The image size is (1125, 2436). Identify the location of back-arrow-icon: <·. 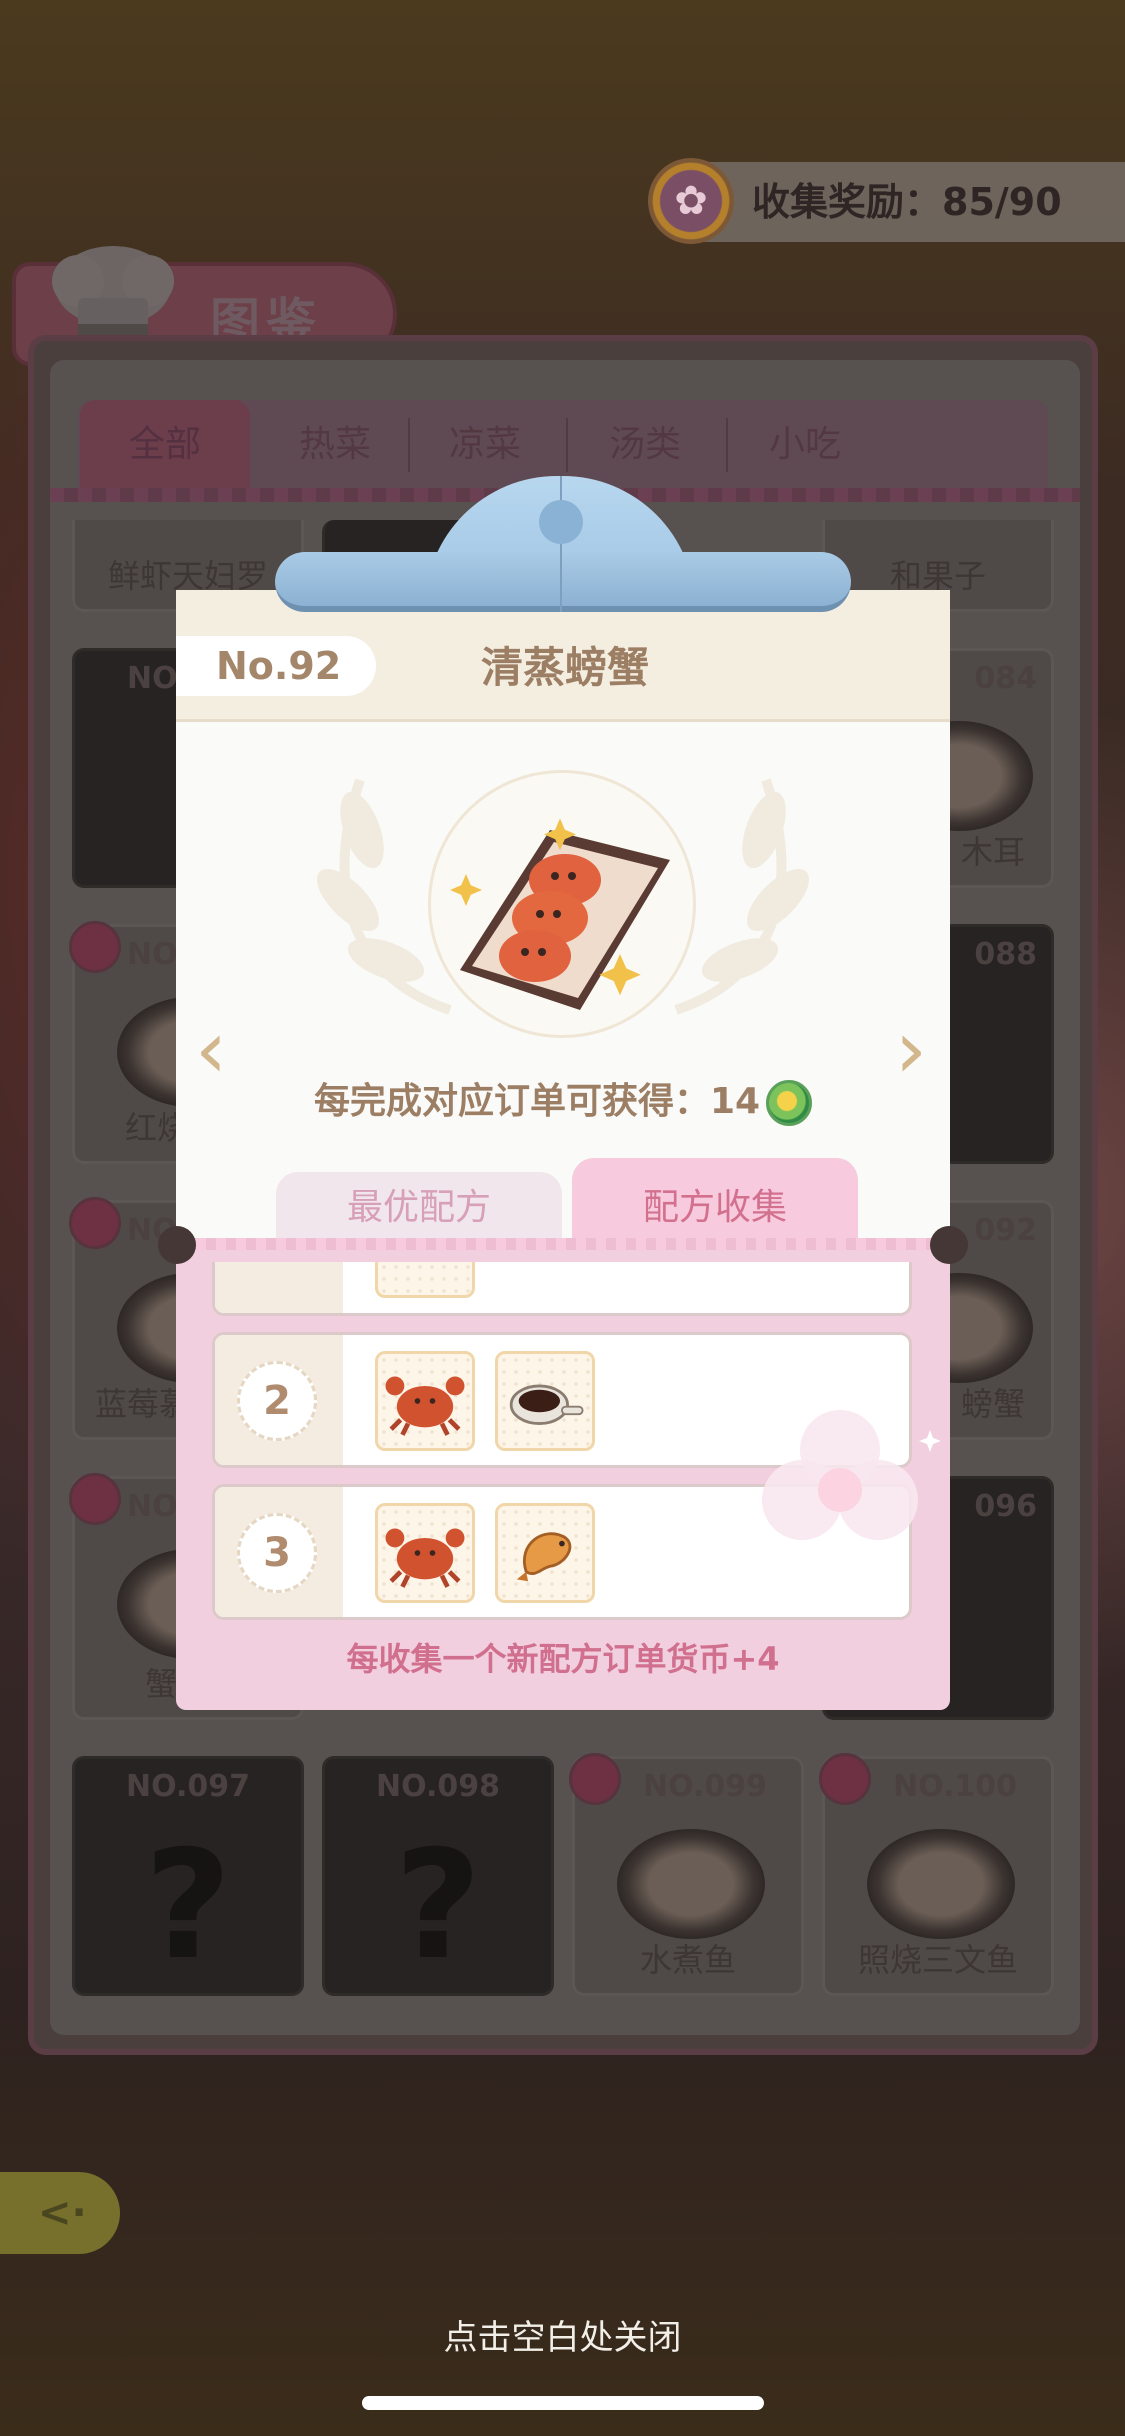
(62, 2213).